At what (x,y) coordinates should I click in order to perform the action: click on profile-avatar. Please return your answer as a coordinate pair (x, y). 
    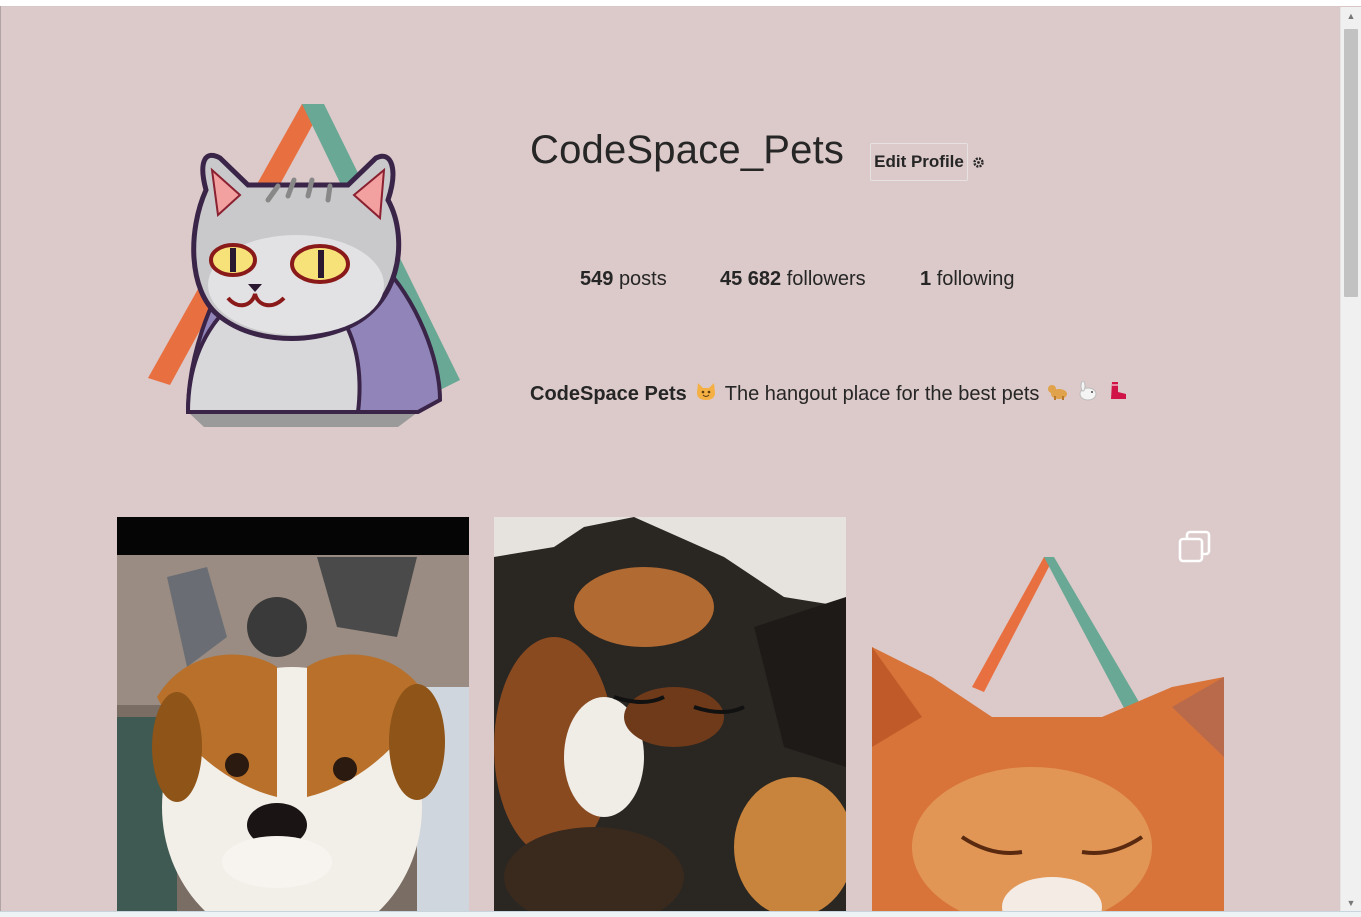
    Looking at the image, I should click on (304, 265).